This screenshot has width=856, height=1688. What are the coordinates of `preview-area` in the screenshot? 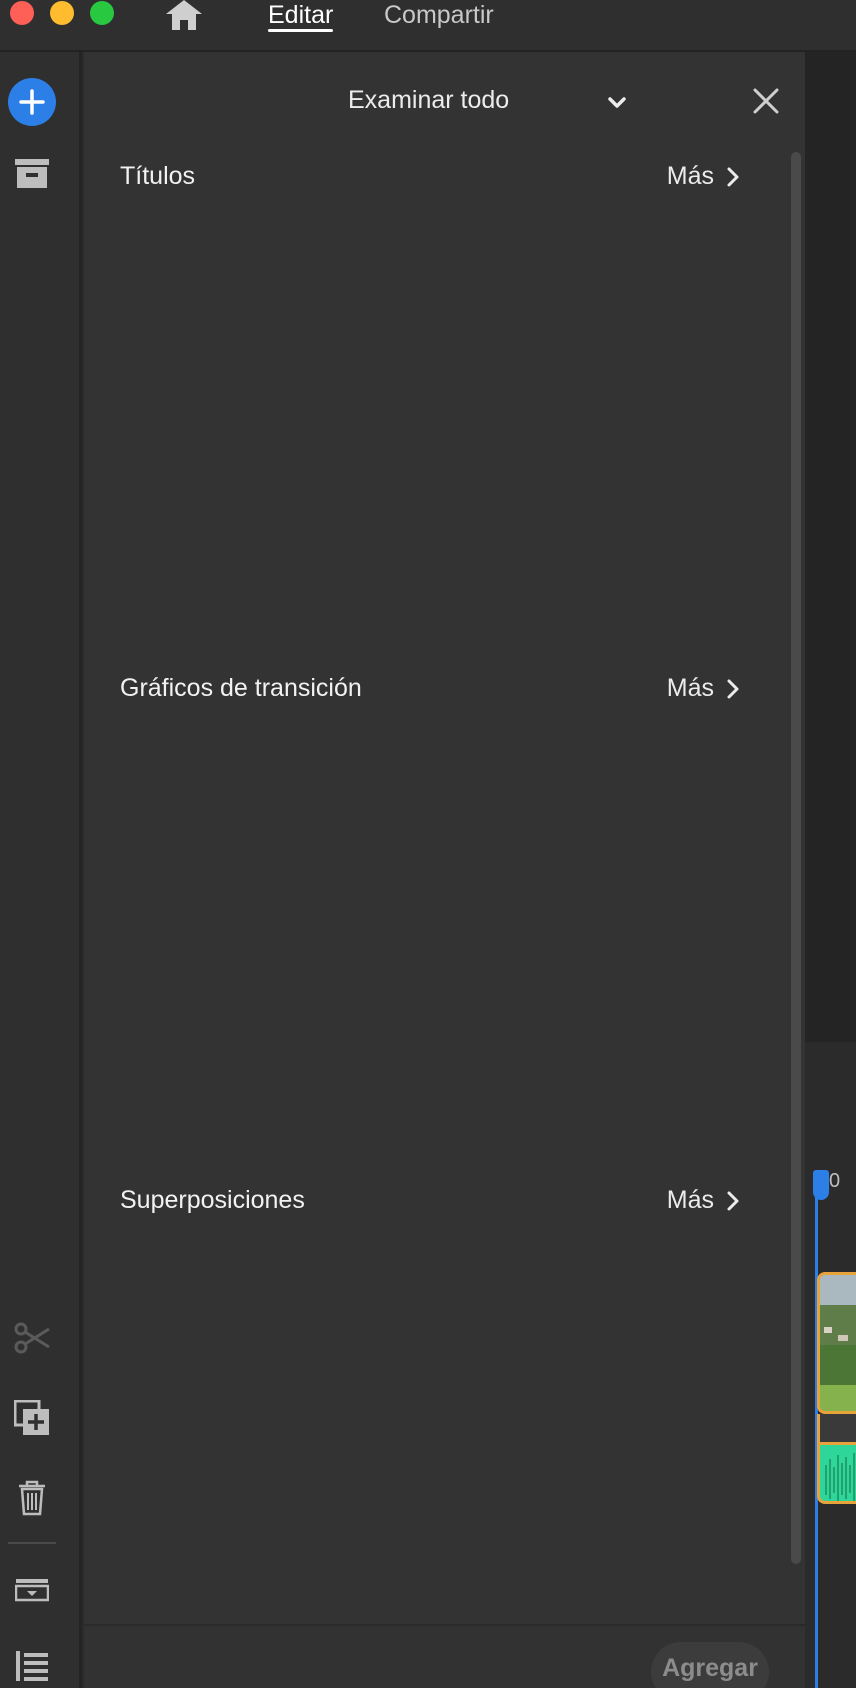 It's located at (830, 547).